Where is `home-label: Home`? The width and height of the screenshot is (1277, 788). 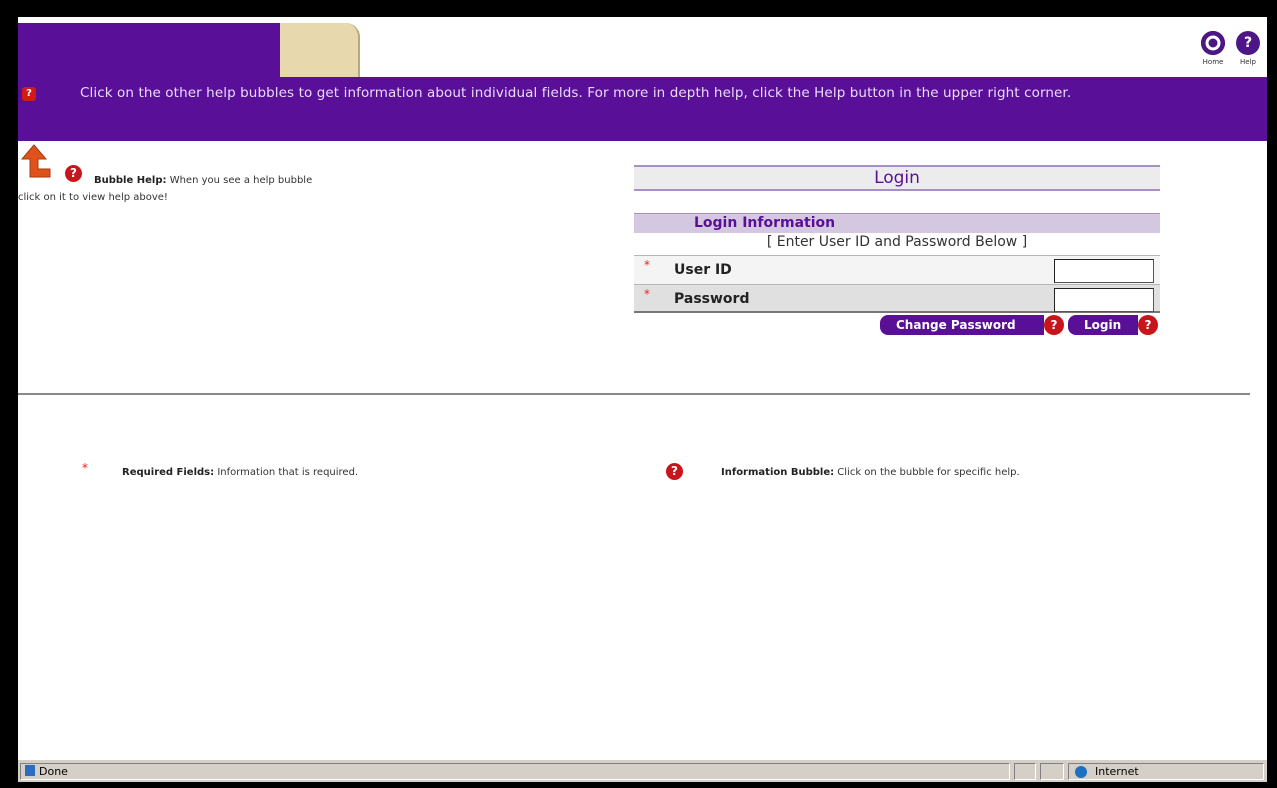
home-label: Home is located at coordinates (1213, 62).